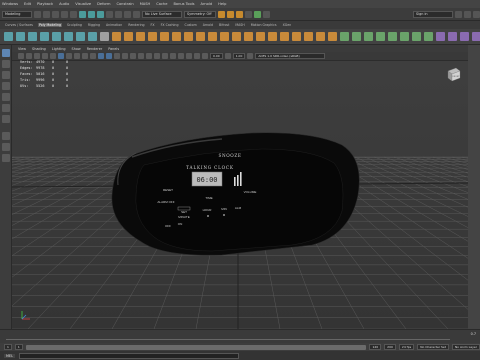 This screenshot has height=360, width=480. I want to click on range-slider-bar, so click(196, 347).